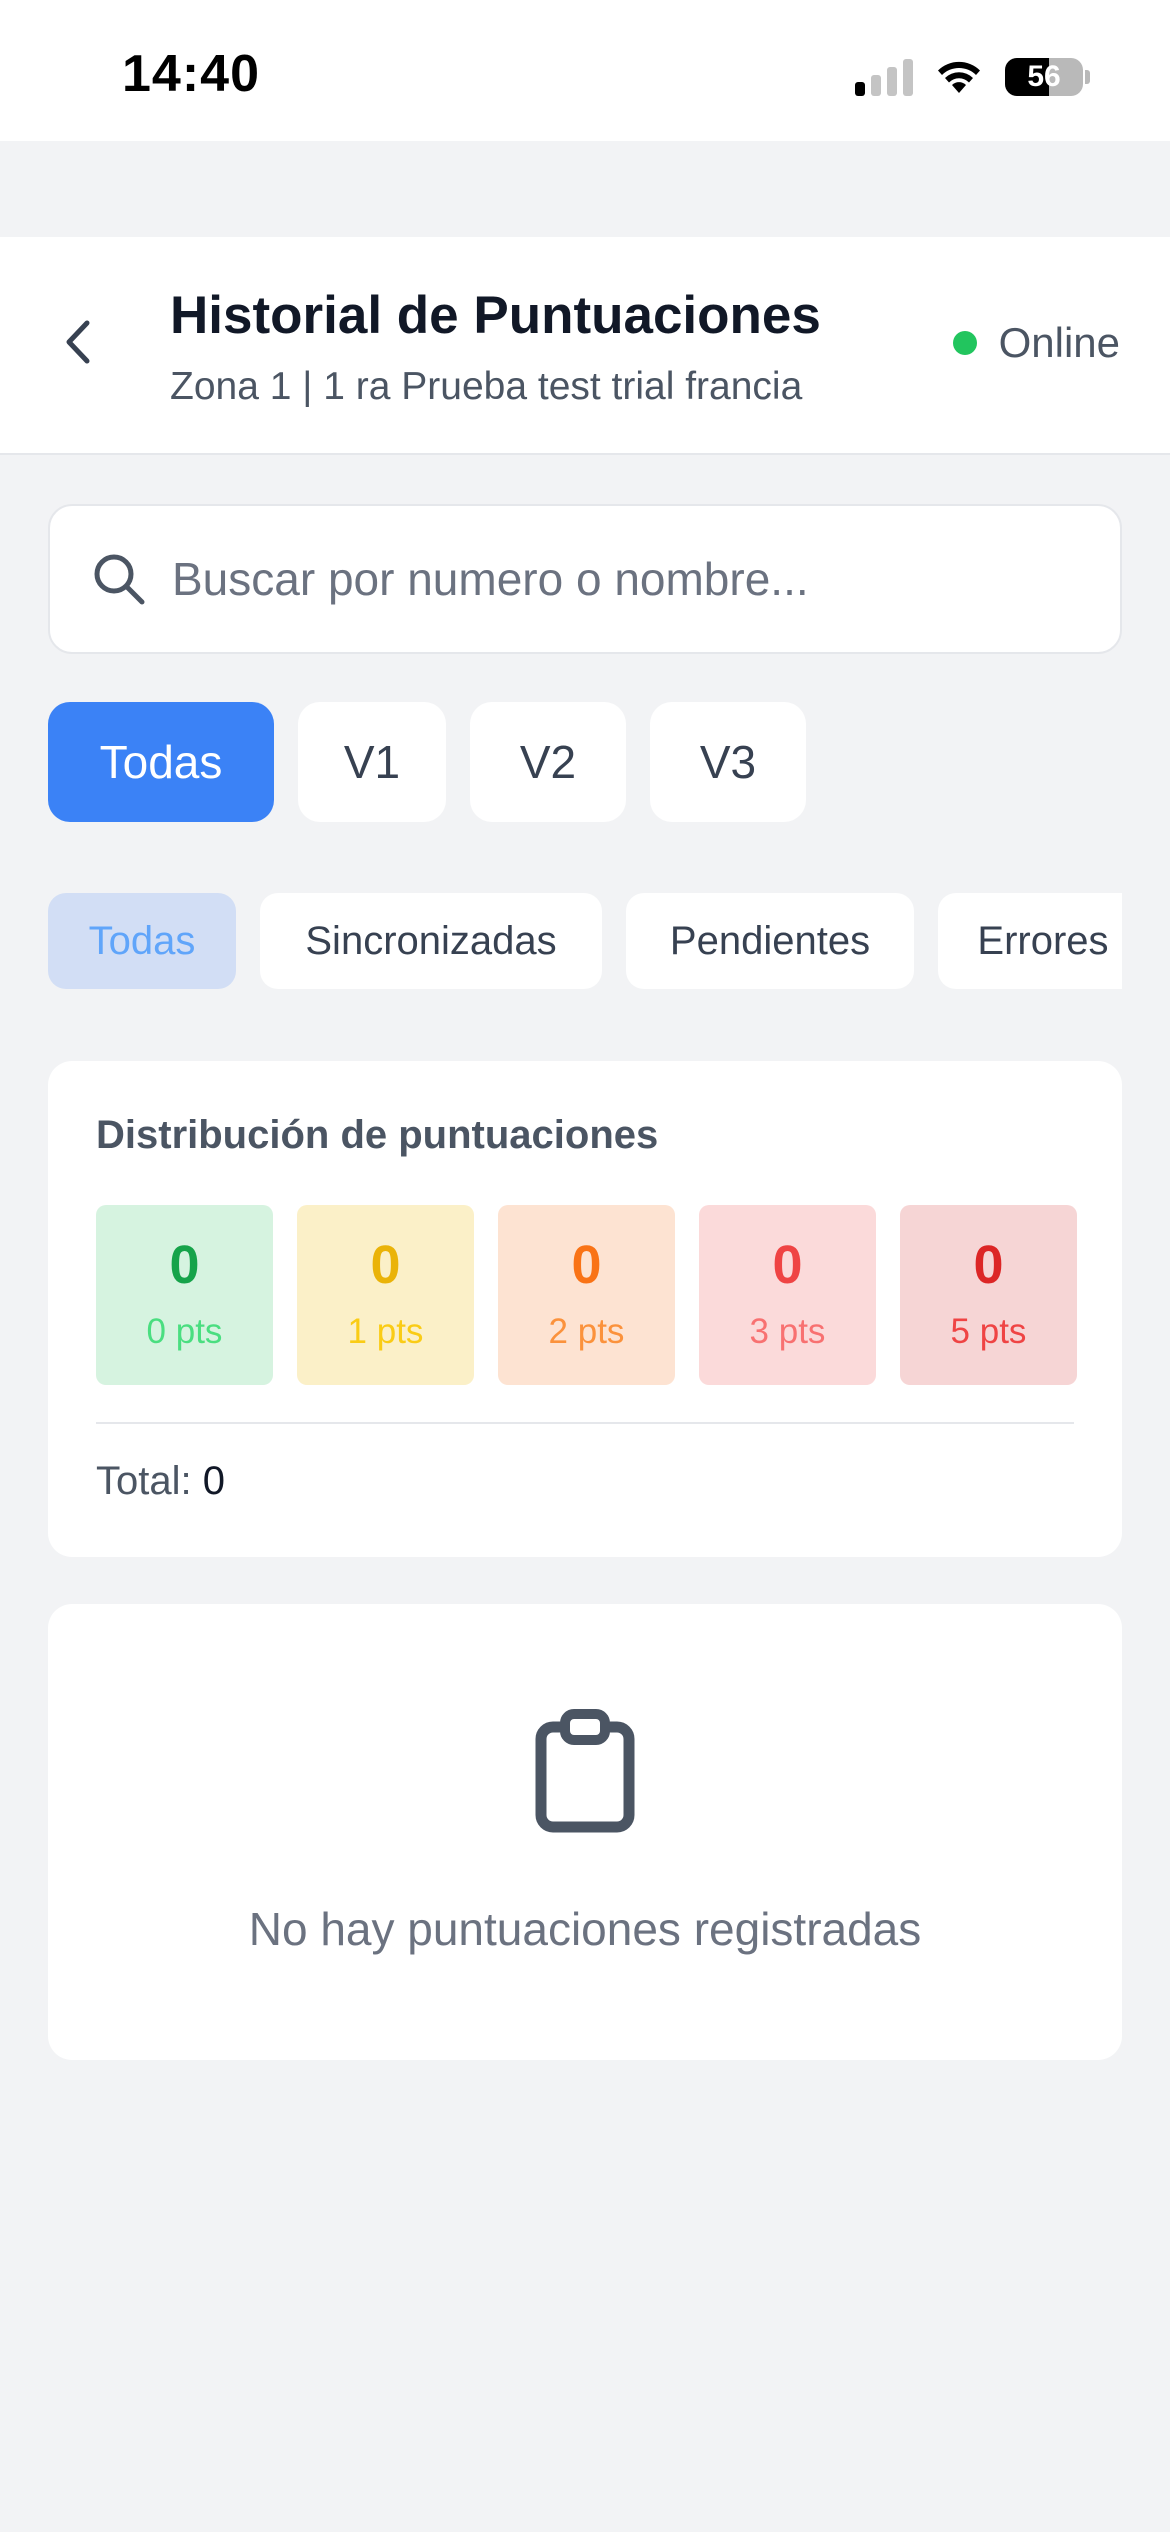  I want to click on divider, so click(585, 1423).